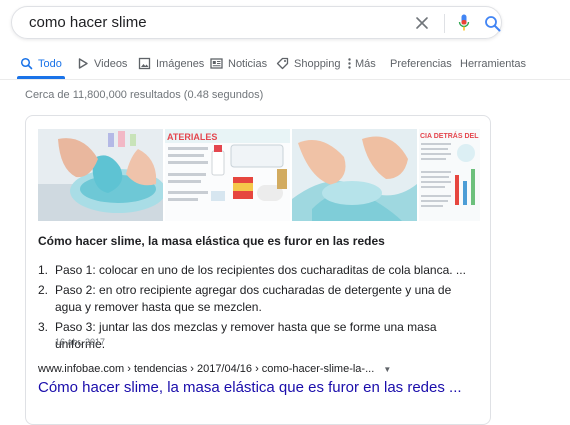 Image resolution: width=570 pixels, height=425 pixels. I want to click on science-infographic: CIA DETRÁS DEL SLIME, so click(449, 175).